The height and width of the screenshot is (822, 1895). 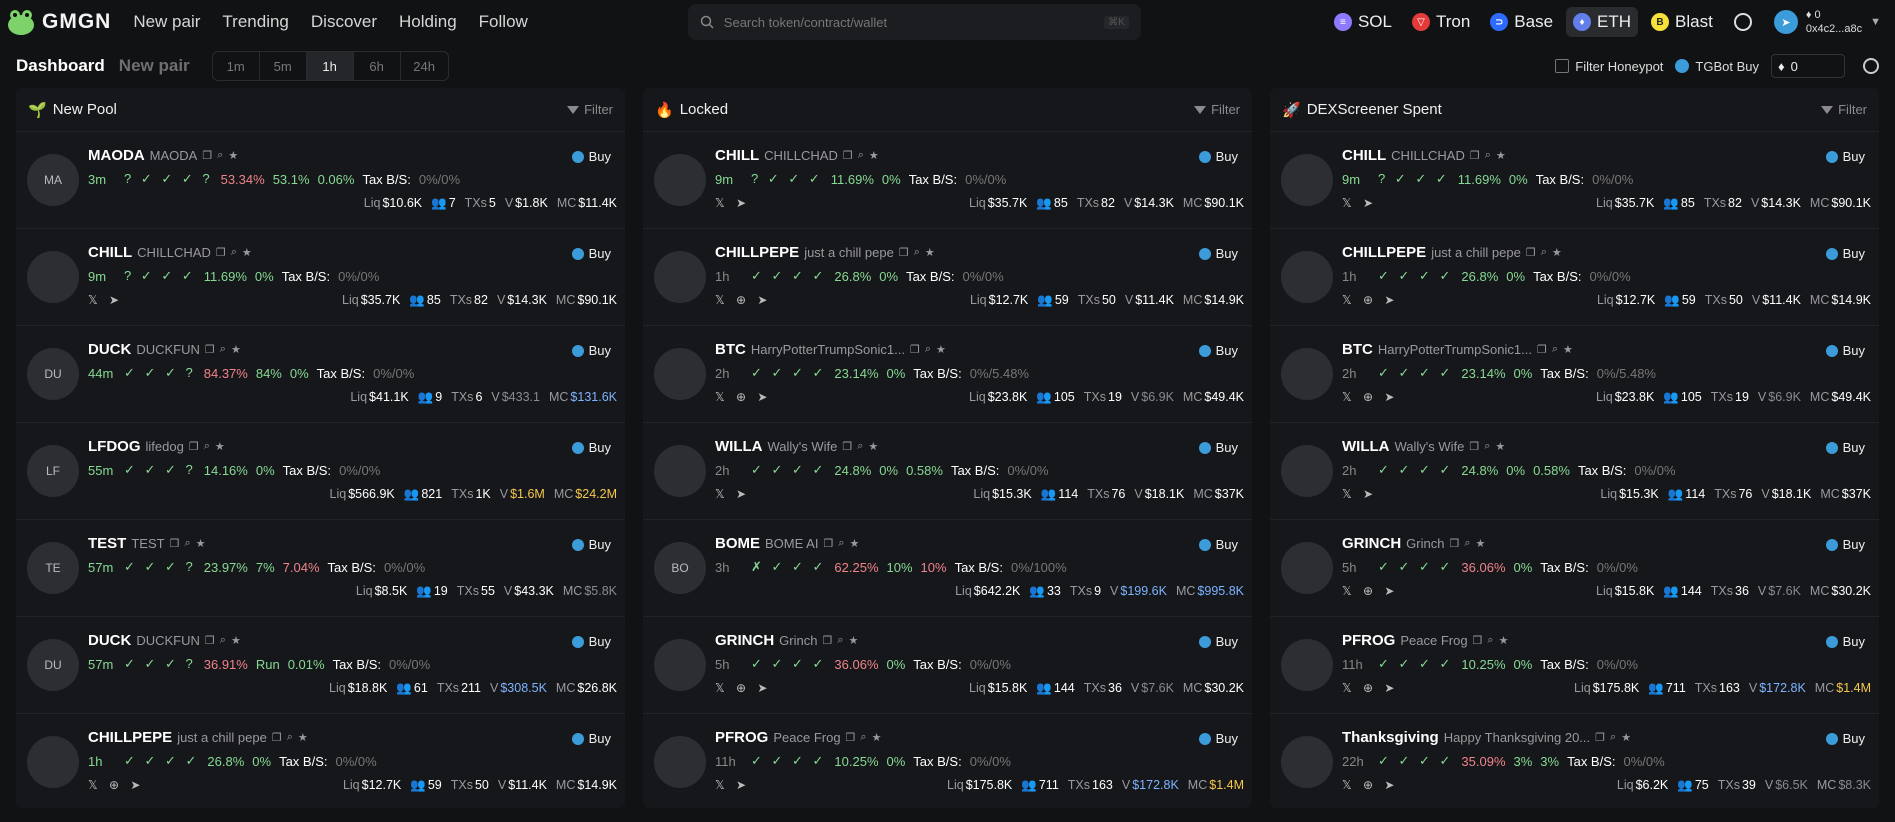 I want to click on nav-trending: Trending, so click(x=255, y=22).